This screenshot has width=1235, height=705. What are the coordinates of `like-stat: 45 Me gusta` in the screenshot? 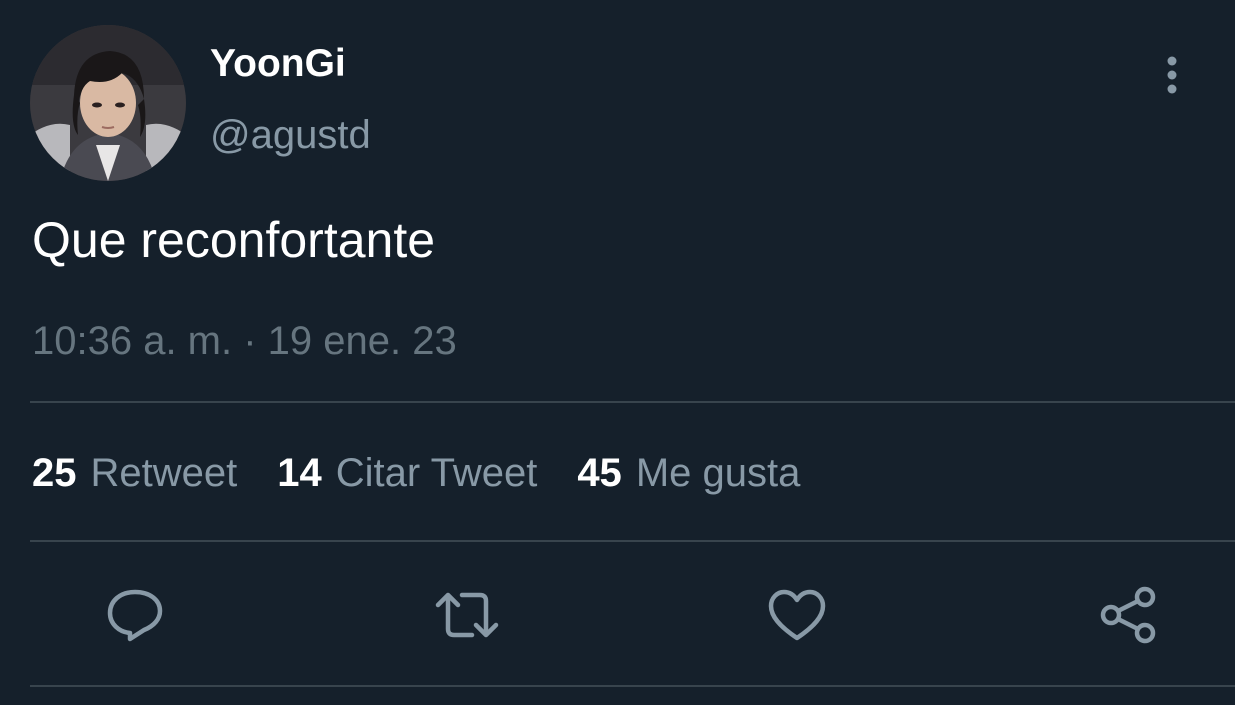 It's located at (688, 473).